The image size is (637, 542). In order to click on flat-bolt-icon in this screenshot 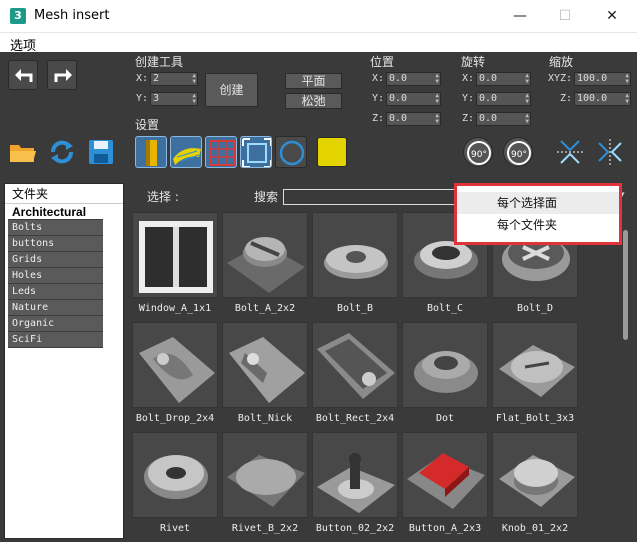, I will do `click(537, 371)`.